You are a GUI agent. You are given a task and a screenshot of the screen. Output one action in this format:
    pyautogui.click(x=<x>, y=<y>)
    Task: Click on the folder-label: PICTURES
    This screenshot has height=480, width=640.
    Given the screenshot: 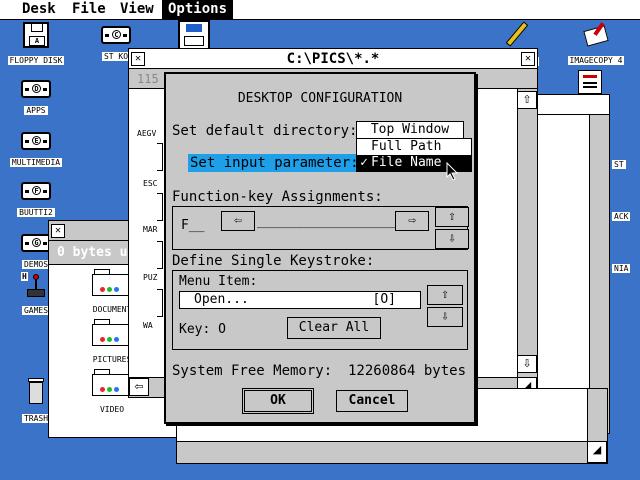 What is the action you would take?
    pyautogui.click(x=112, y=359)
    